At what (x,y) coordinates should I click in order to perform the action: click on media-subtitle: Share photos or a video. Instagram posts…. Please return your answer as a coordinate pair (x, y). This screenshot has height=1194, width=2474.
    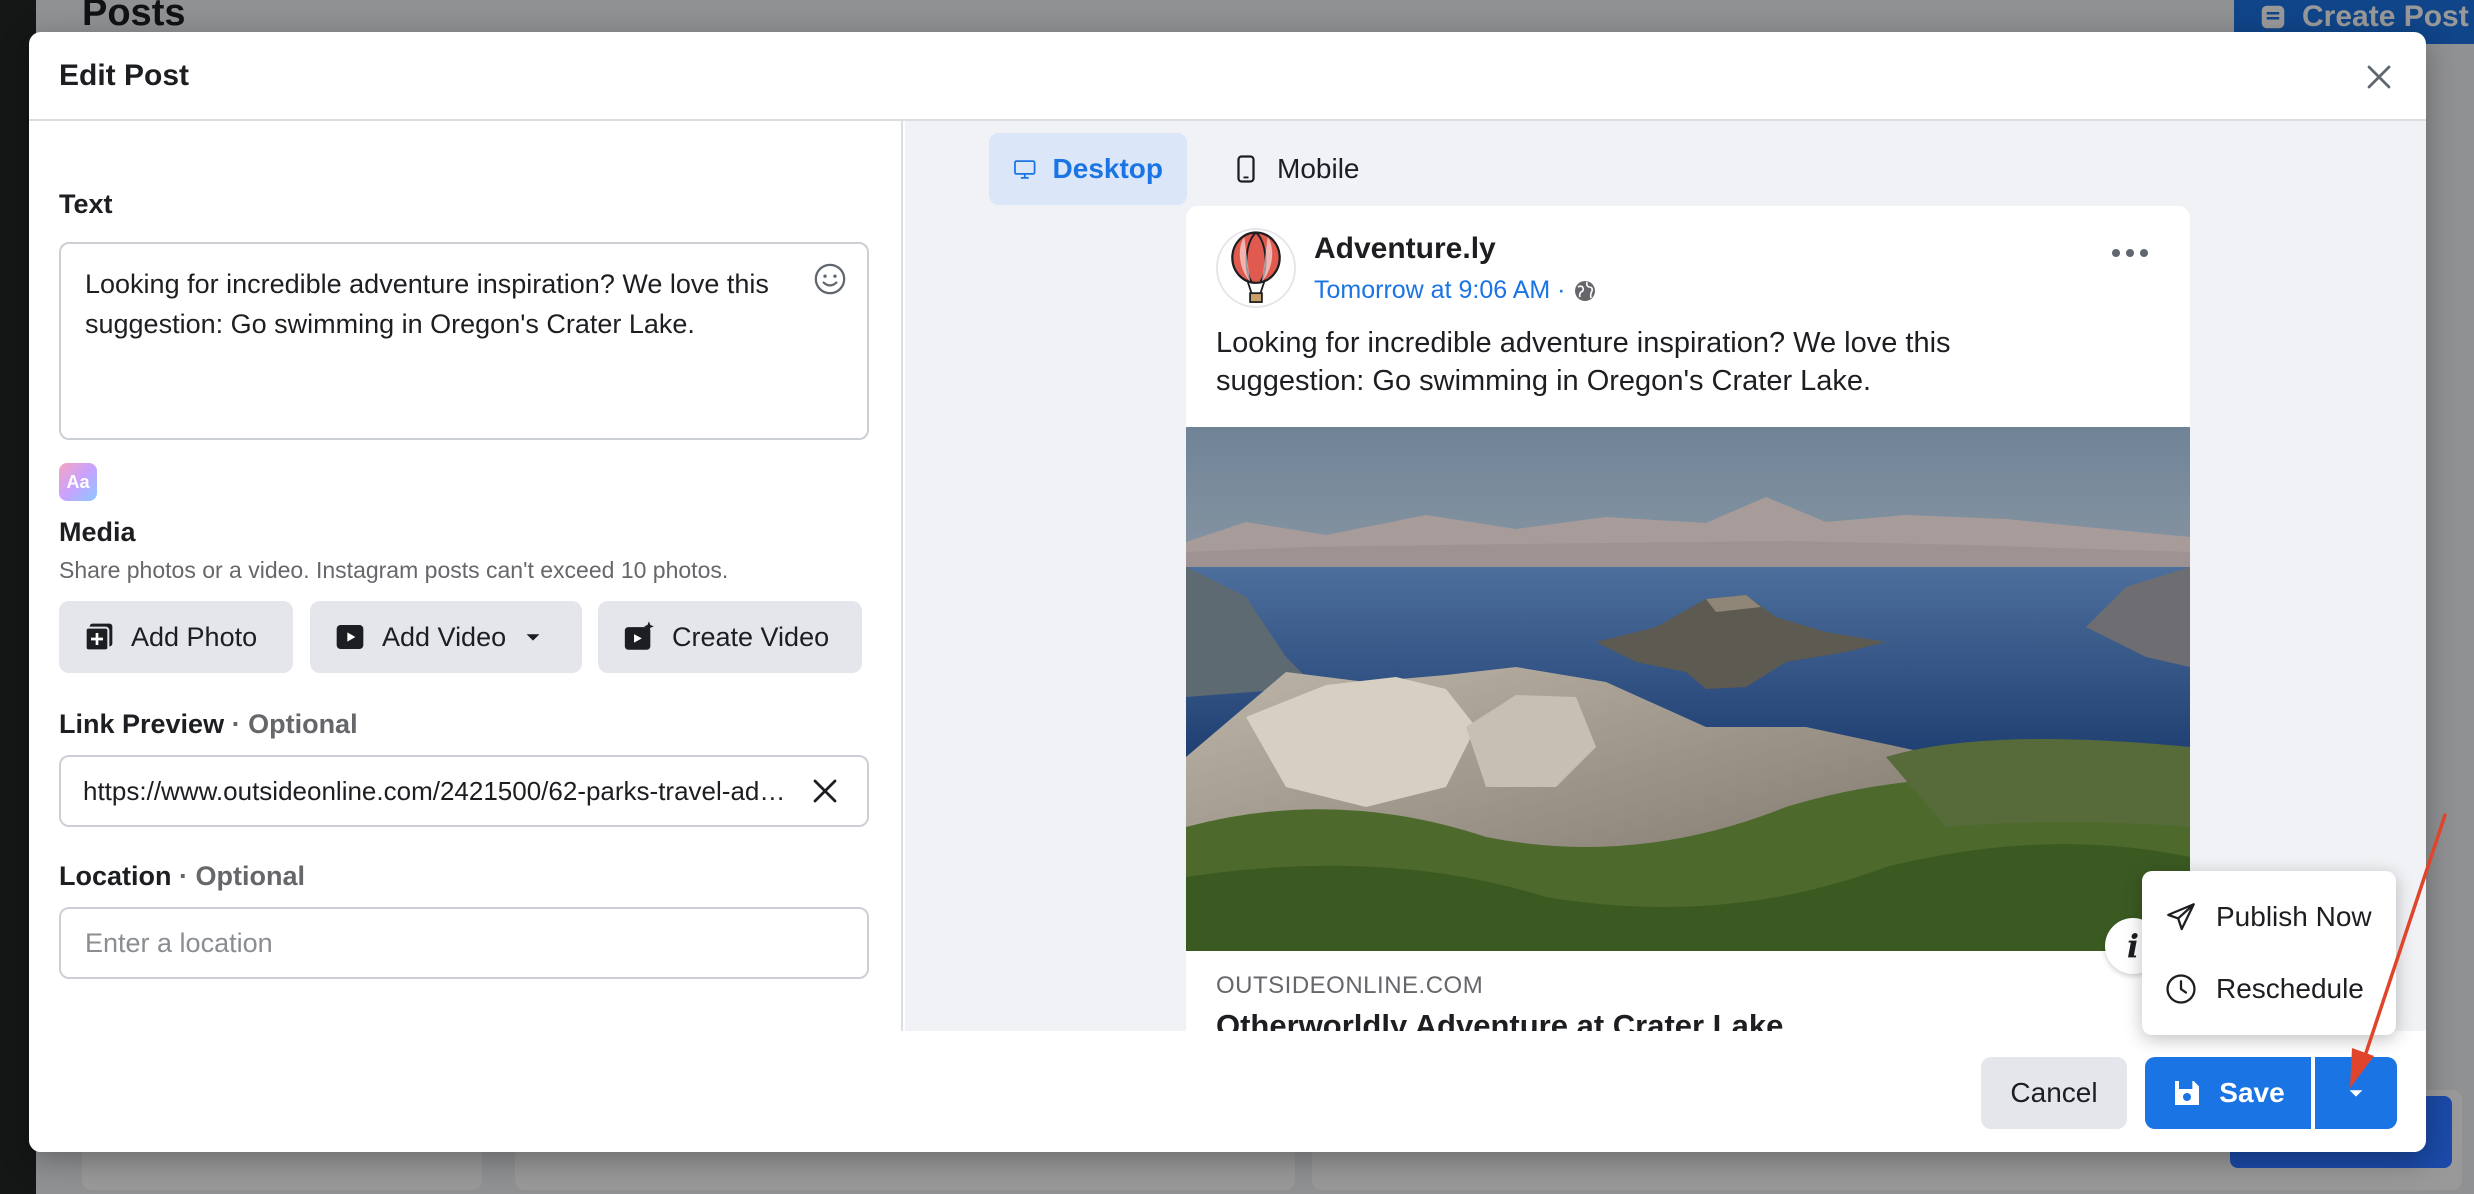
    Looking at the image, I should click on (394, 570).